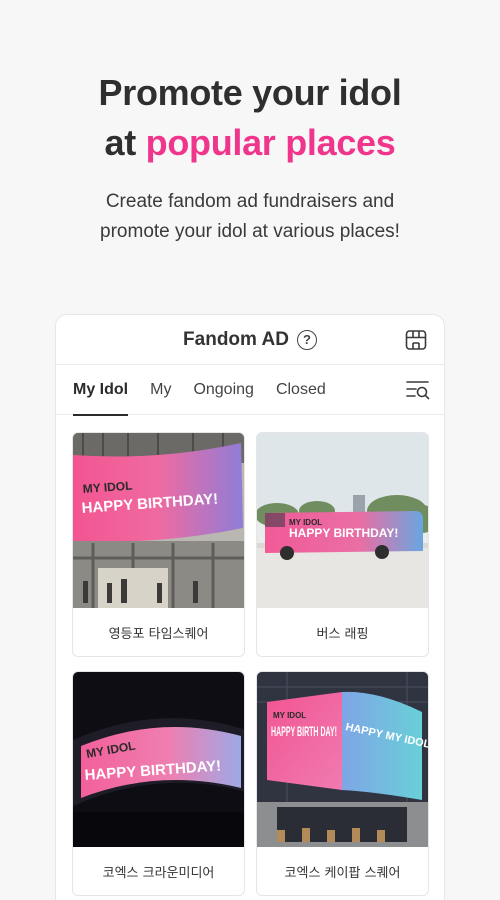  I want to click on hero-title: Promote your idol at popular places, so click(250, 118).